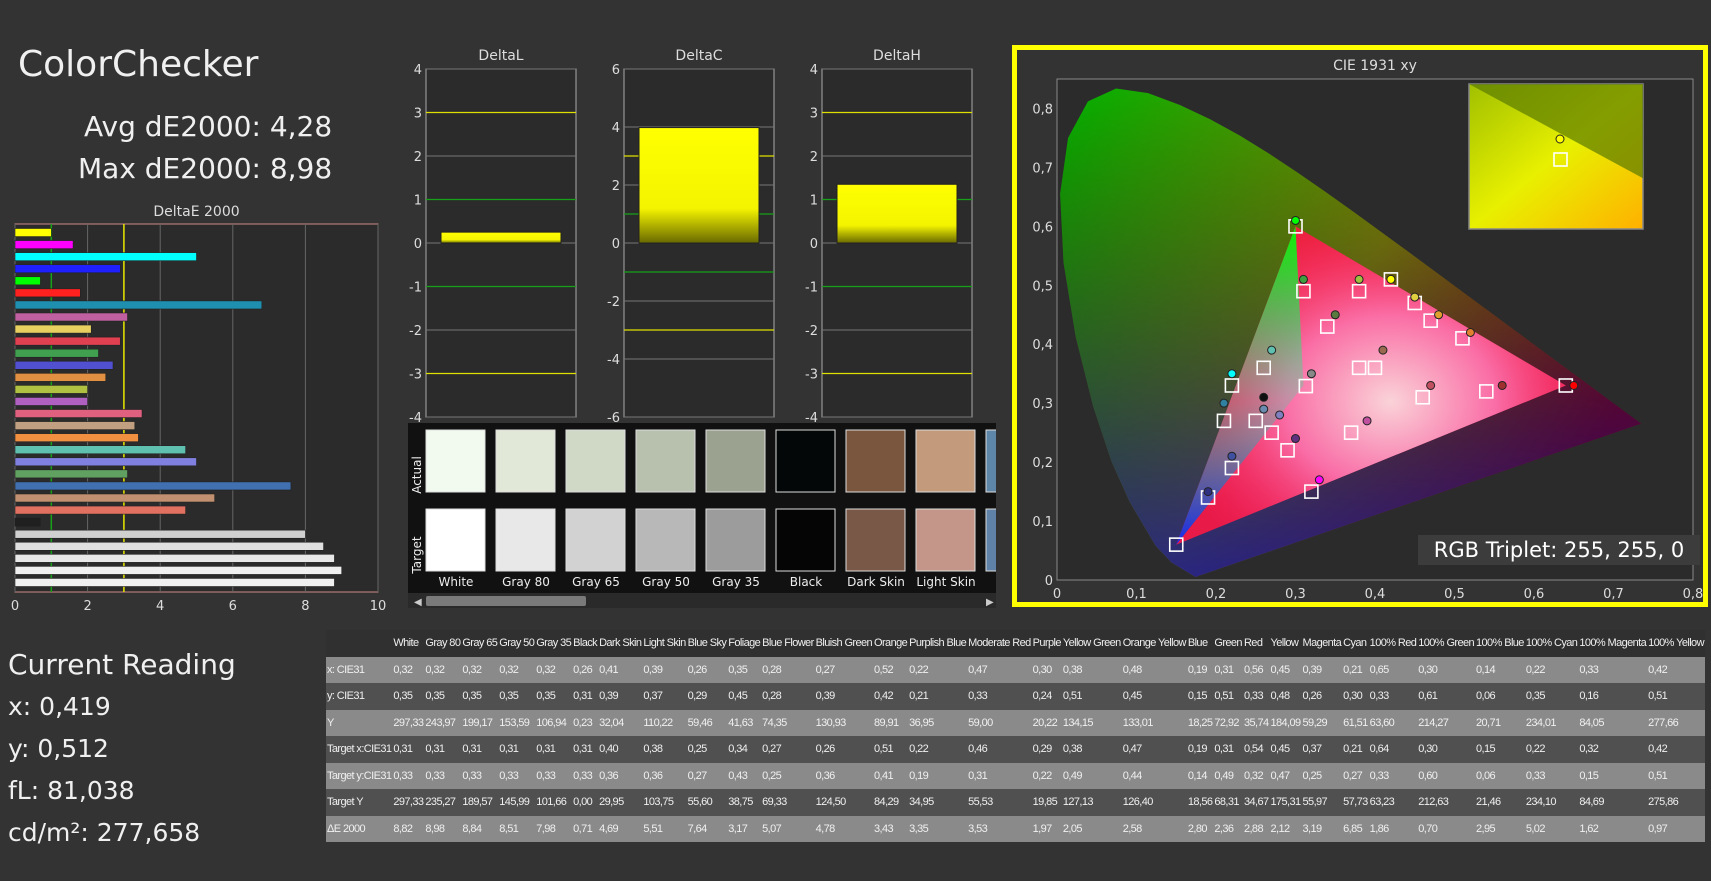 The image size is (1711, 881). What do you see at coordinates (1613, 722) in the screenshot?
I see `table-cell: 84,05` at bounding box center [1613, 722].